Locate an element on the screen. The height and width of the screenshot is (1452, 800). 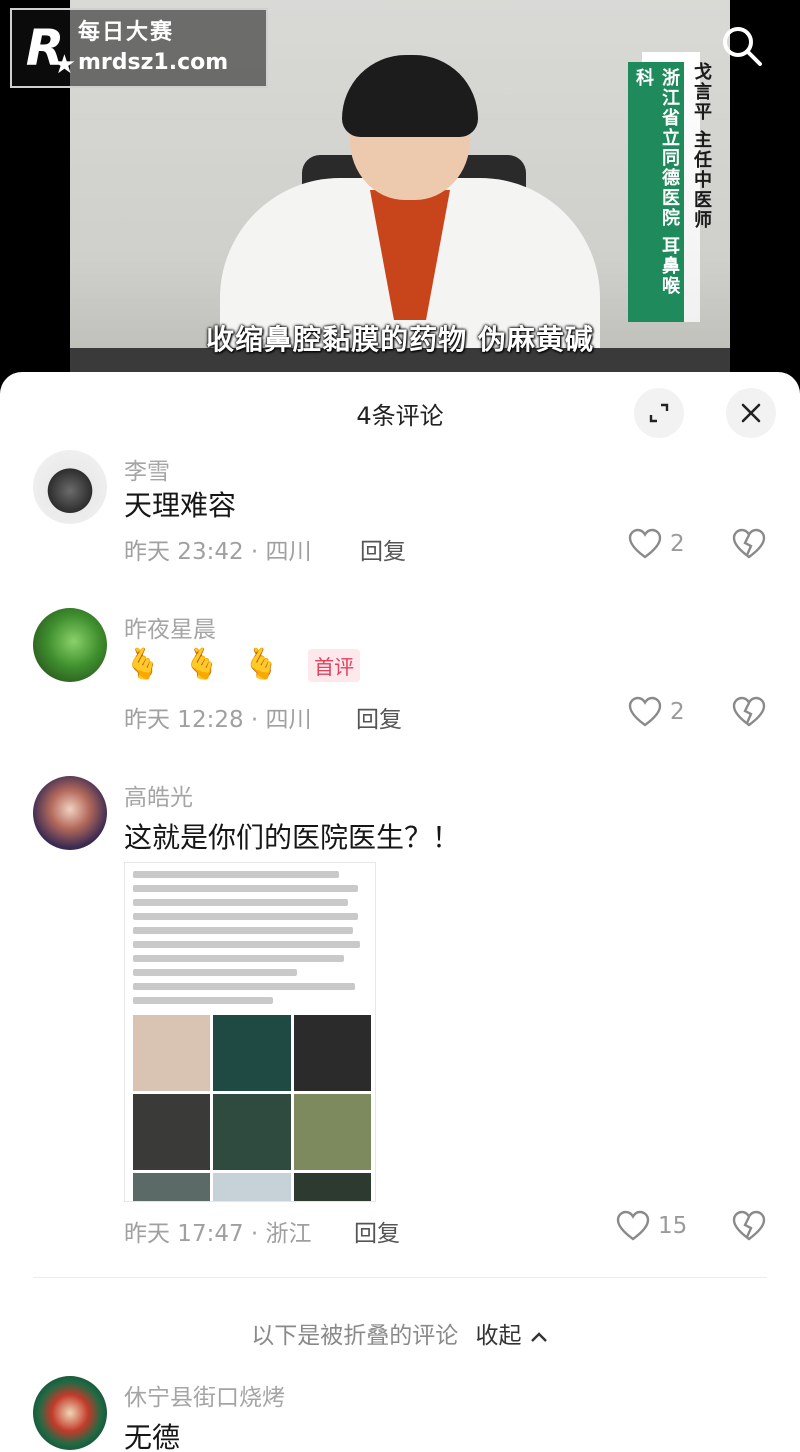
comment-emoji-row: 🫰 🫰 🫰 首评 is located at coordinates (242, 664).